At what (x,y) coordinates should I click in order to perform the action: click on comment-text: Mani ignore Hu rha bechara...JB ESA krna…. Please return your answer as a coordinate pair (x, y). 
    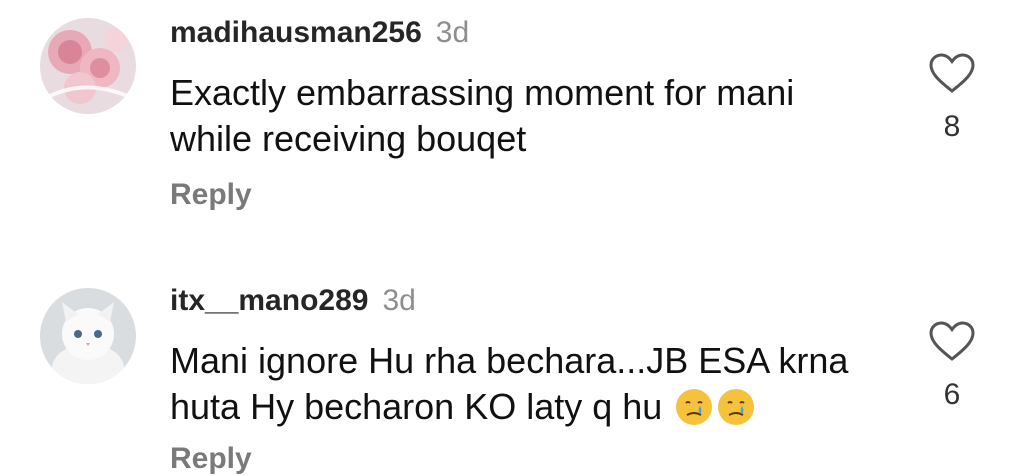
    Looking at the image, I should click on (535, 384).